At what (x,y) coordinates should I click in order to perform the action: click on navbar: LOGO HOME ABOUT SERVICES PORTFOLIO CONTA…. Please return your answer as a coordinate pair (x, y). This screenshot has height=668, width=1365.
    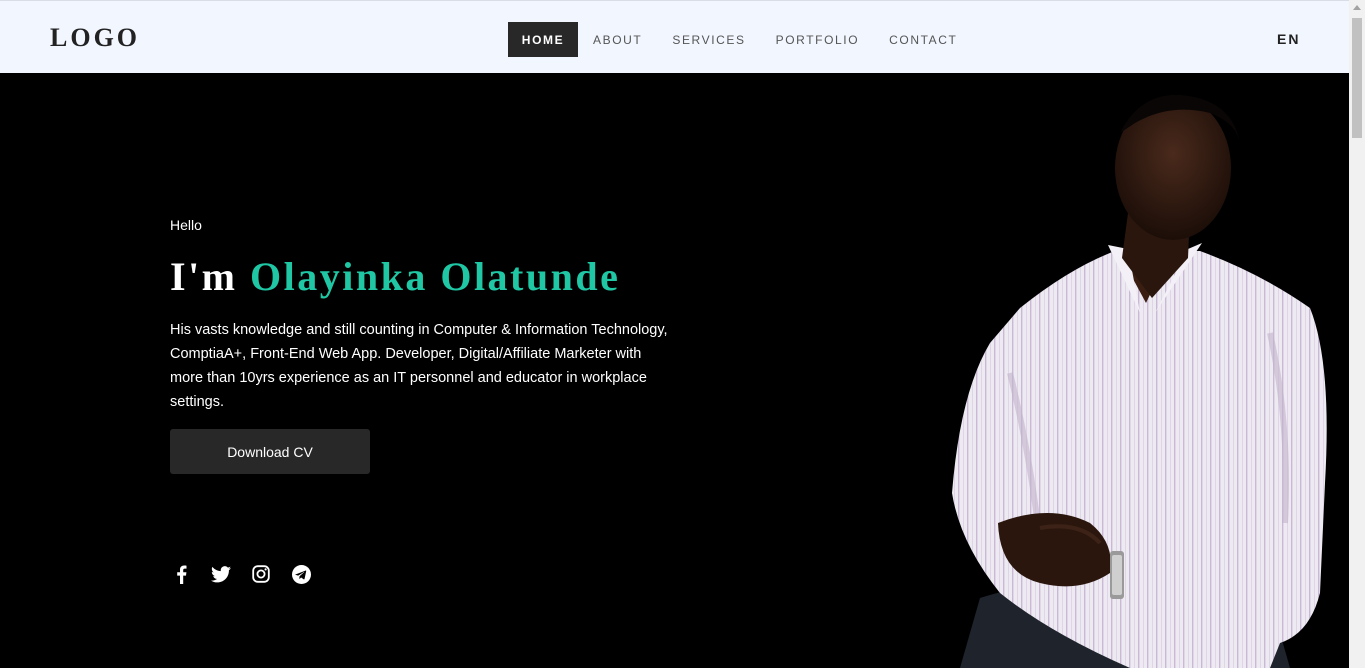
    Looking at the image, I should click on (674, 36).